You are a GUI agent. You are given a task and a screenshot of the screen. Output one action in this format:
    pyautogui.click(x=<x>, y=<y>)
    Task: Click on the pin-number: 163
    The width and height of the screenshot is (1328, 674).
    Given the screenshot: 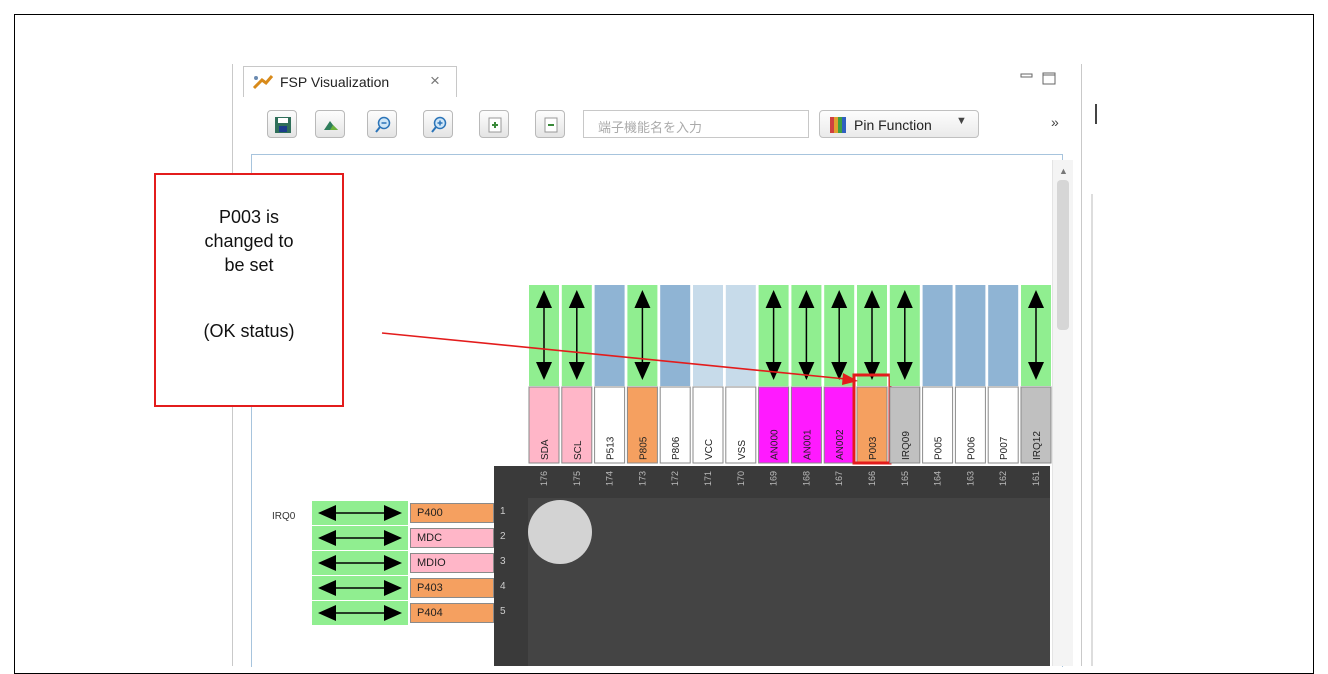 What is the action you would take?
    pyautogui.click(x=970, y=478)
    